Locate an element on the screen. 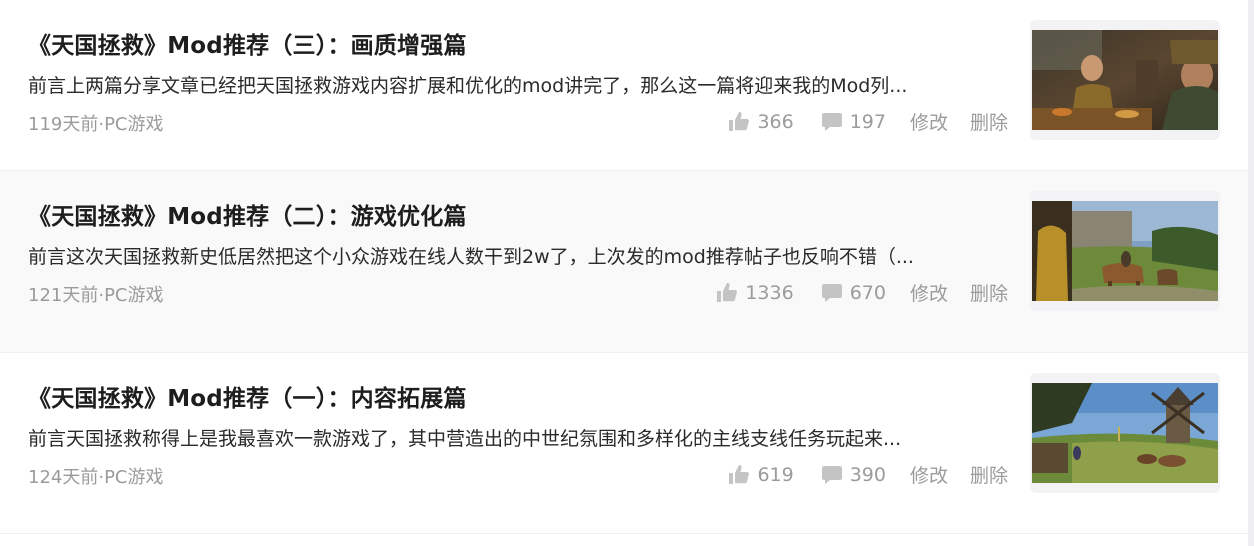  like-count: 619 is located at coordinates (775, 474).